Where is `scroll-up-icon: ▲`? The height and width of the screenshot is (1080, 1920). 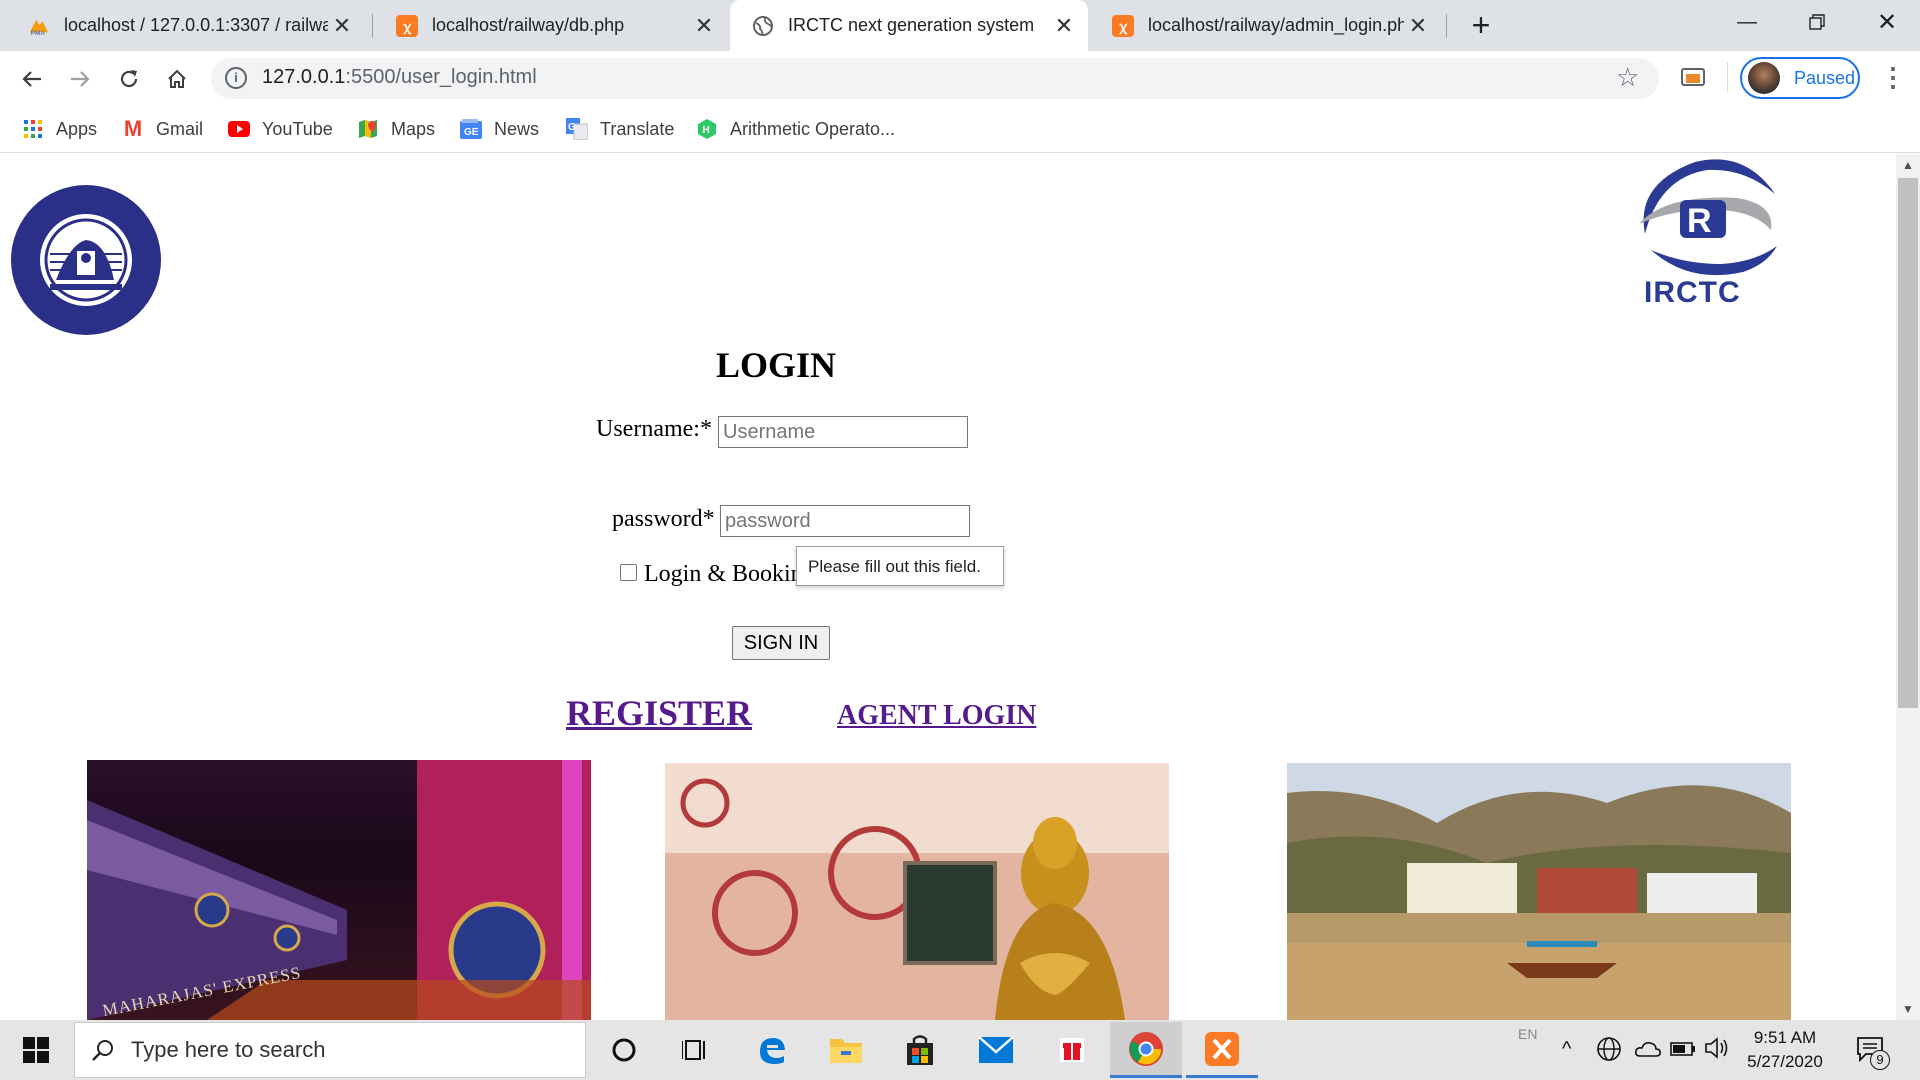
scroll-up-icon: ▲ is located at coordinates (1908, 165).